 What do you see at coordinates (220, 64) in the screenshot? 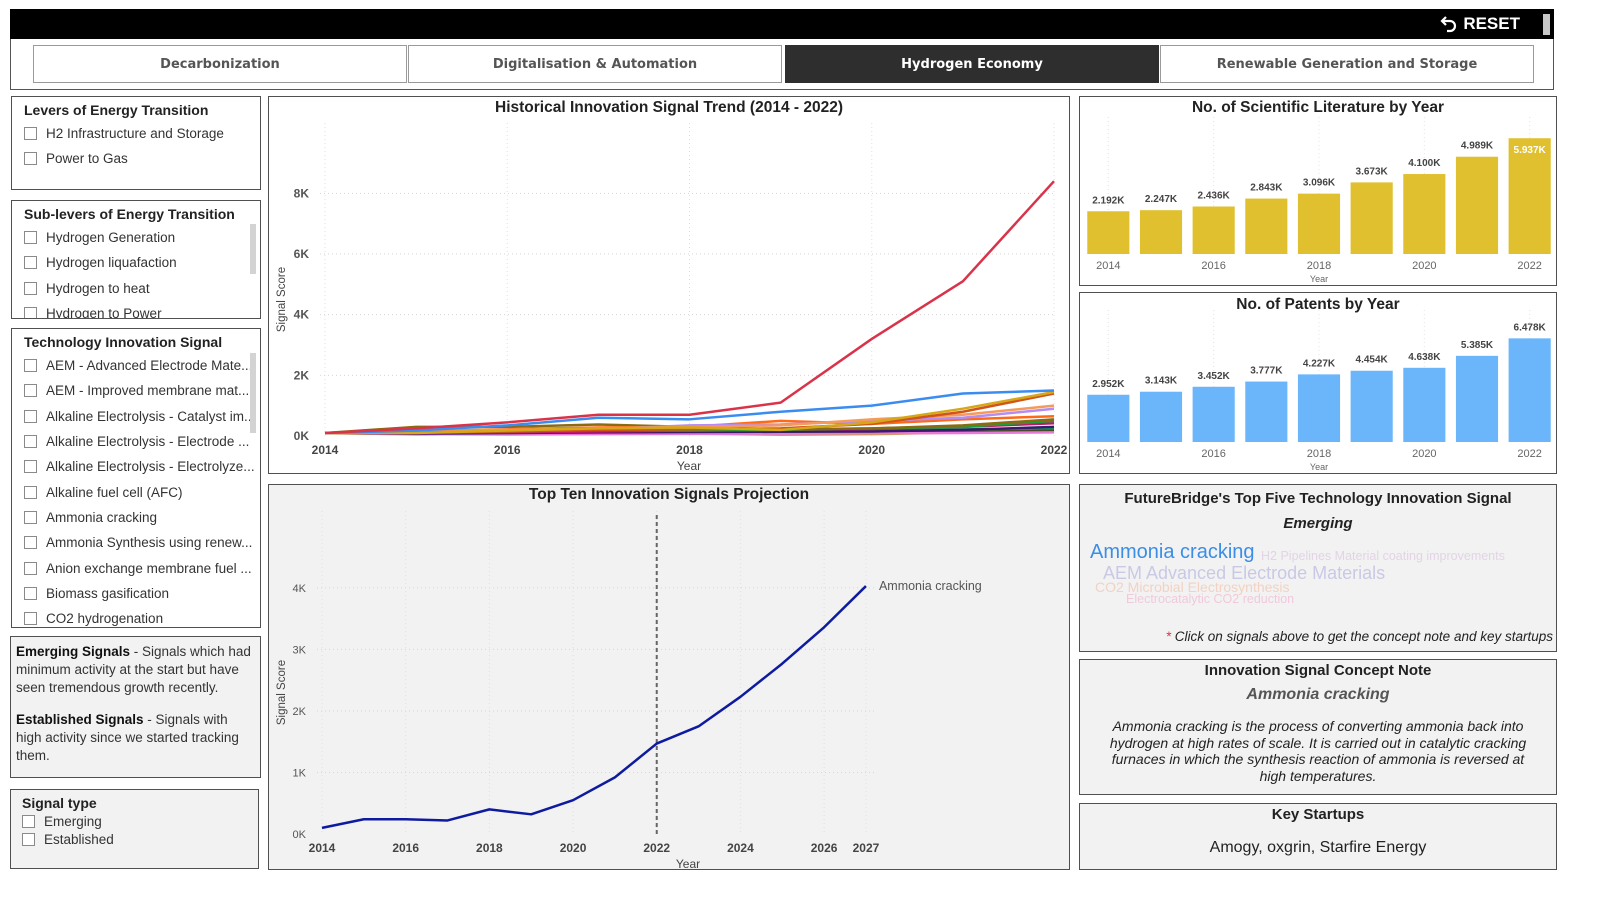
I see `tab-decarbonization: Decarbonization` at bounding box center [220, 64].